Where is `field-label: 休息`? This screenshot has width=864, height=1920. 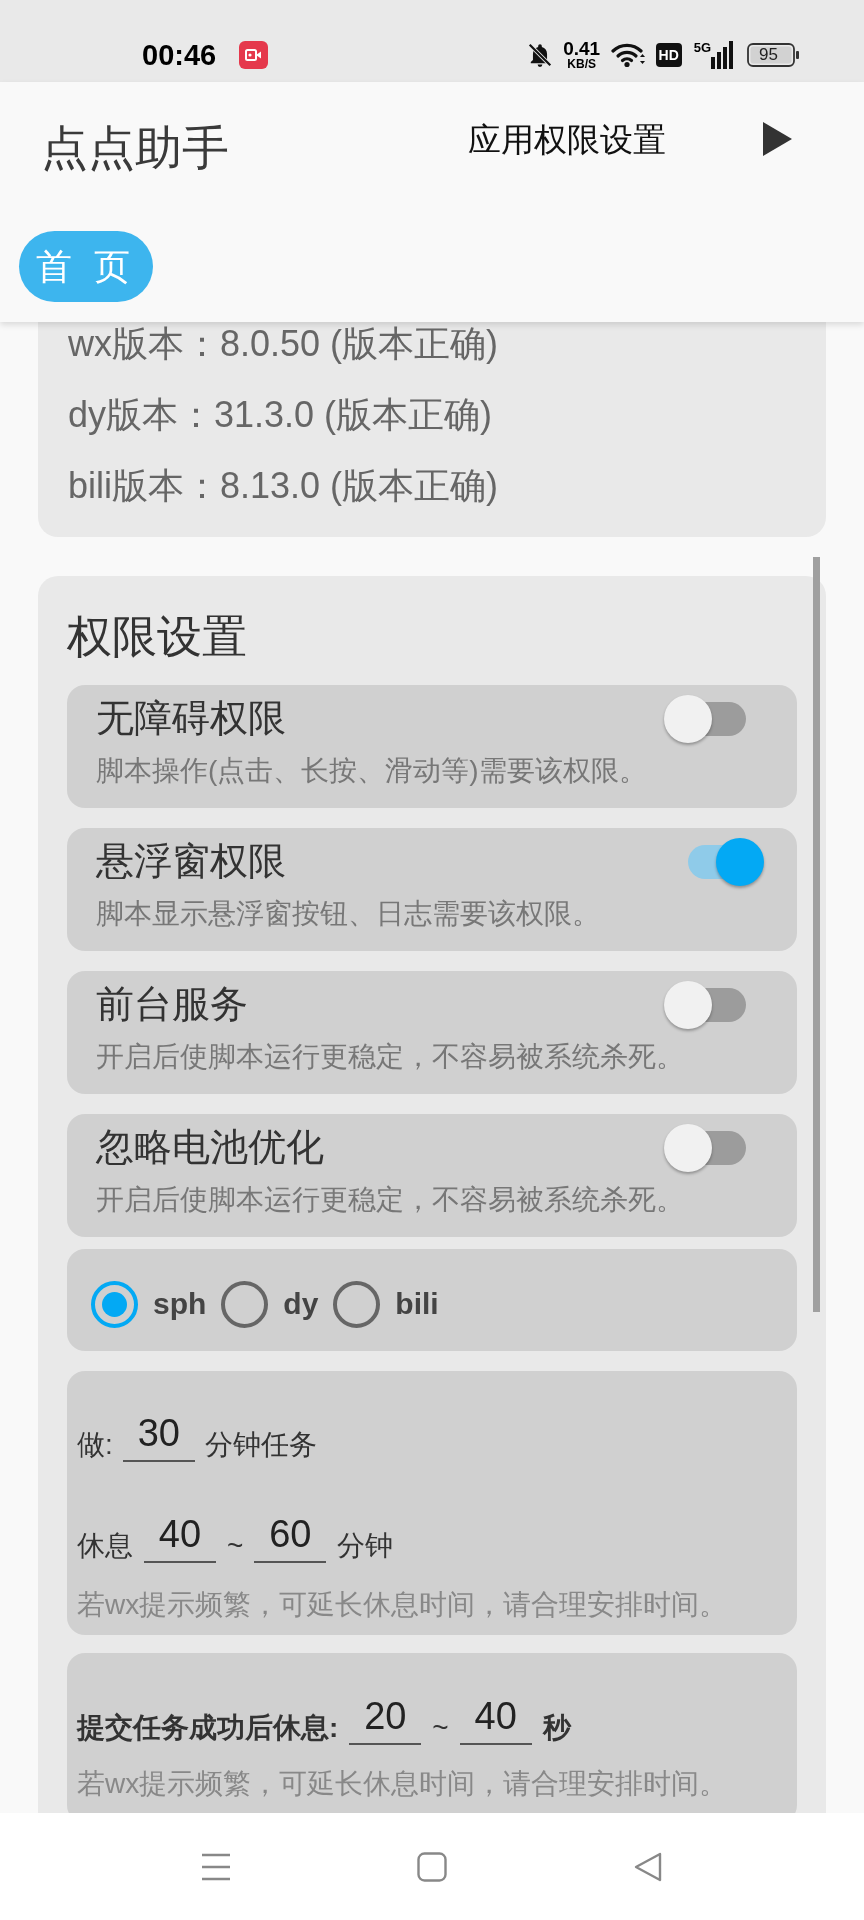 field-label: 休息 is located at coordinates (105, 1546).